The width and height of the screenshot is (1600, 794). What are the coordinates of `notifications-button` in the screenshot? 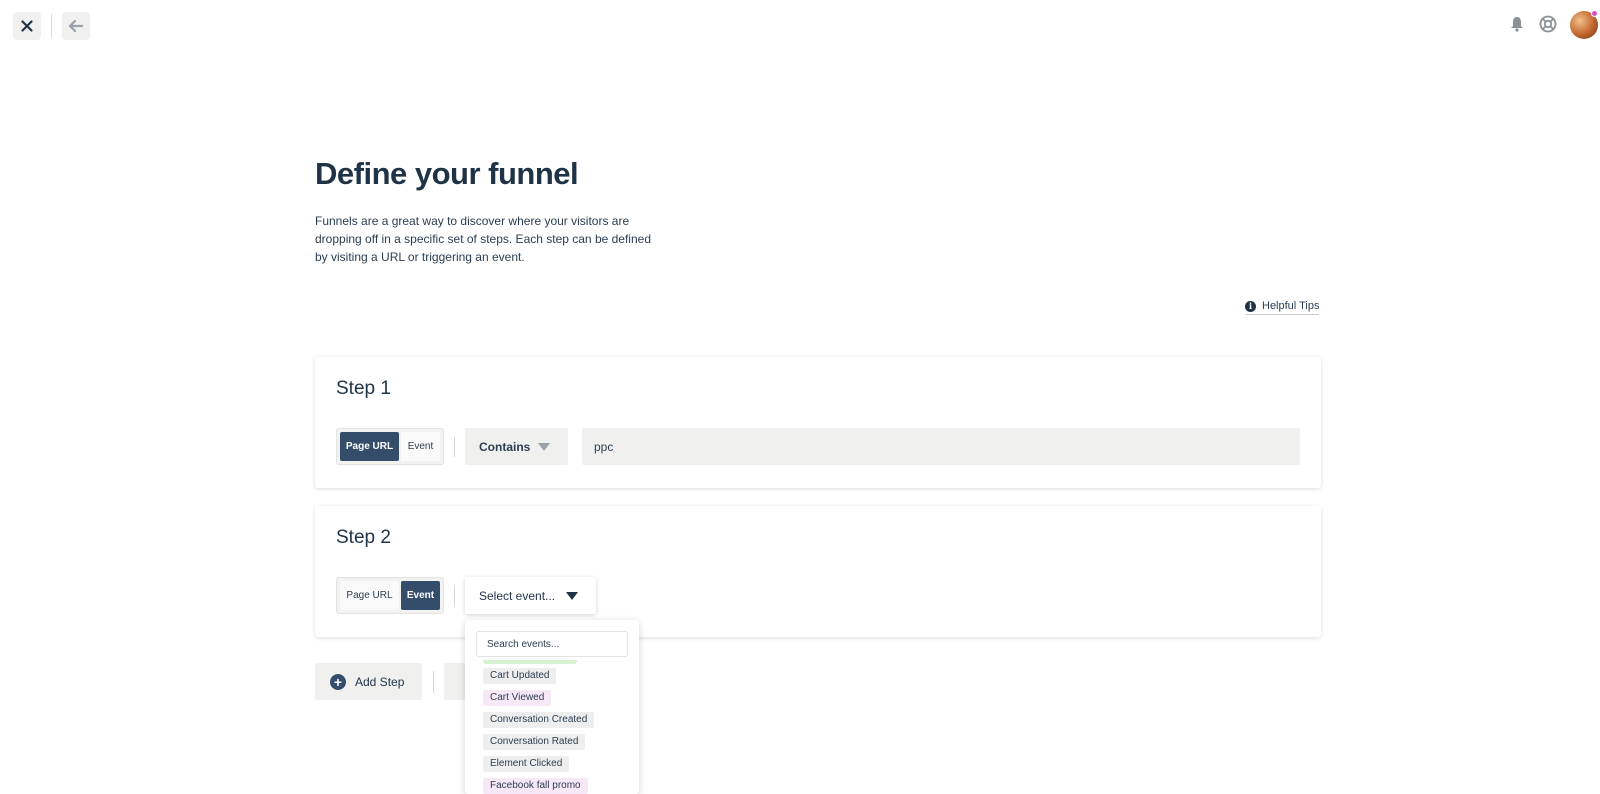 It's located at (1517, 24).